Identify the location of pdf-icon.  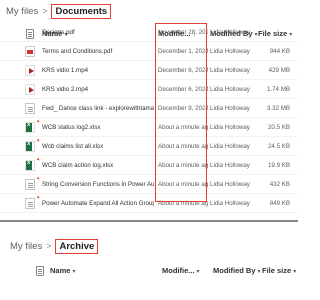
(30, 51).